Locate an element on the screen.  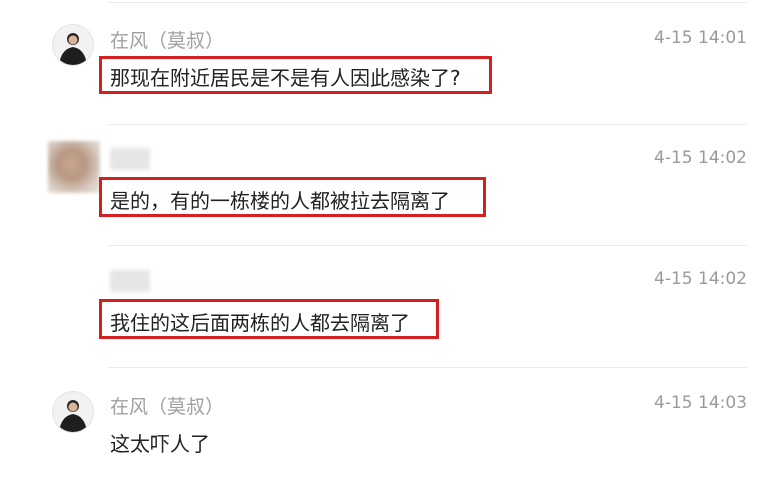
message-text: 这太吓人了 is located at coordinates (160, 444).